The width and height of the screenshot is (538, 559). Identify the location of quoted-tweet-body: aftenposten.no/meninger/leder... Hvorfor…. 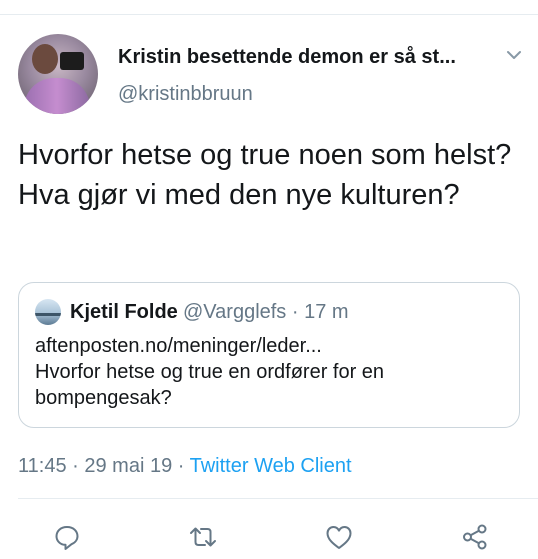
(270, 372).